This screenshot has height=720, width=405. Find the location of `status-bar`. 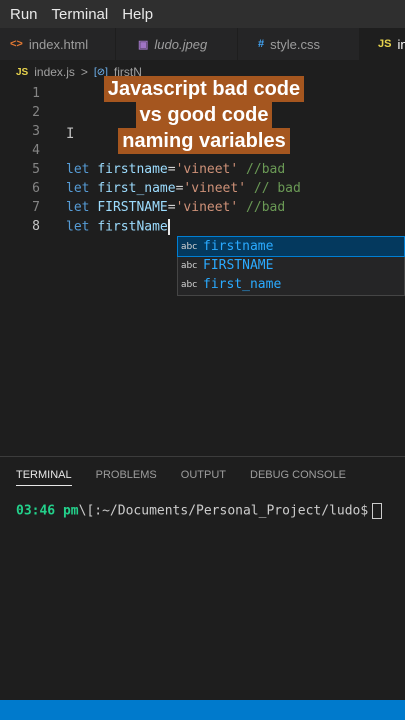

status-bar is located at coordinates (202, 710).